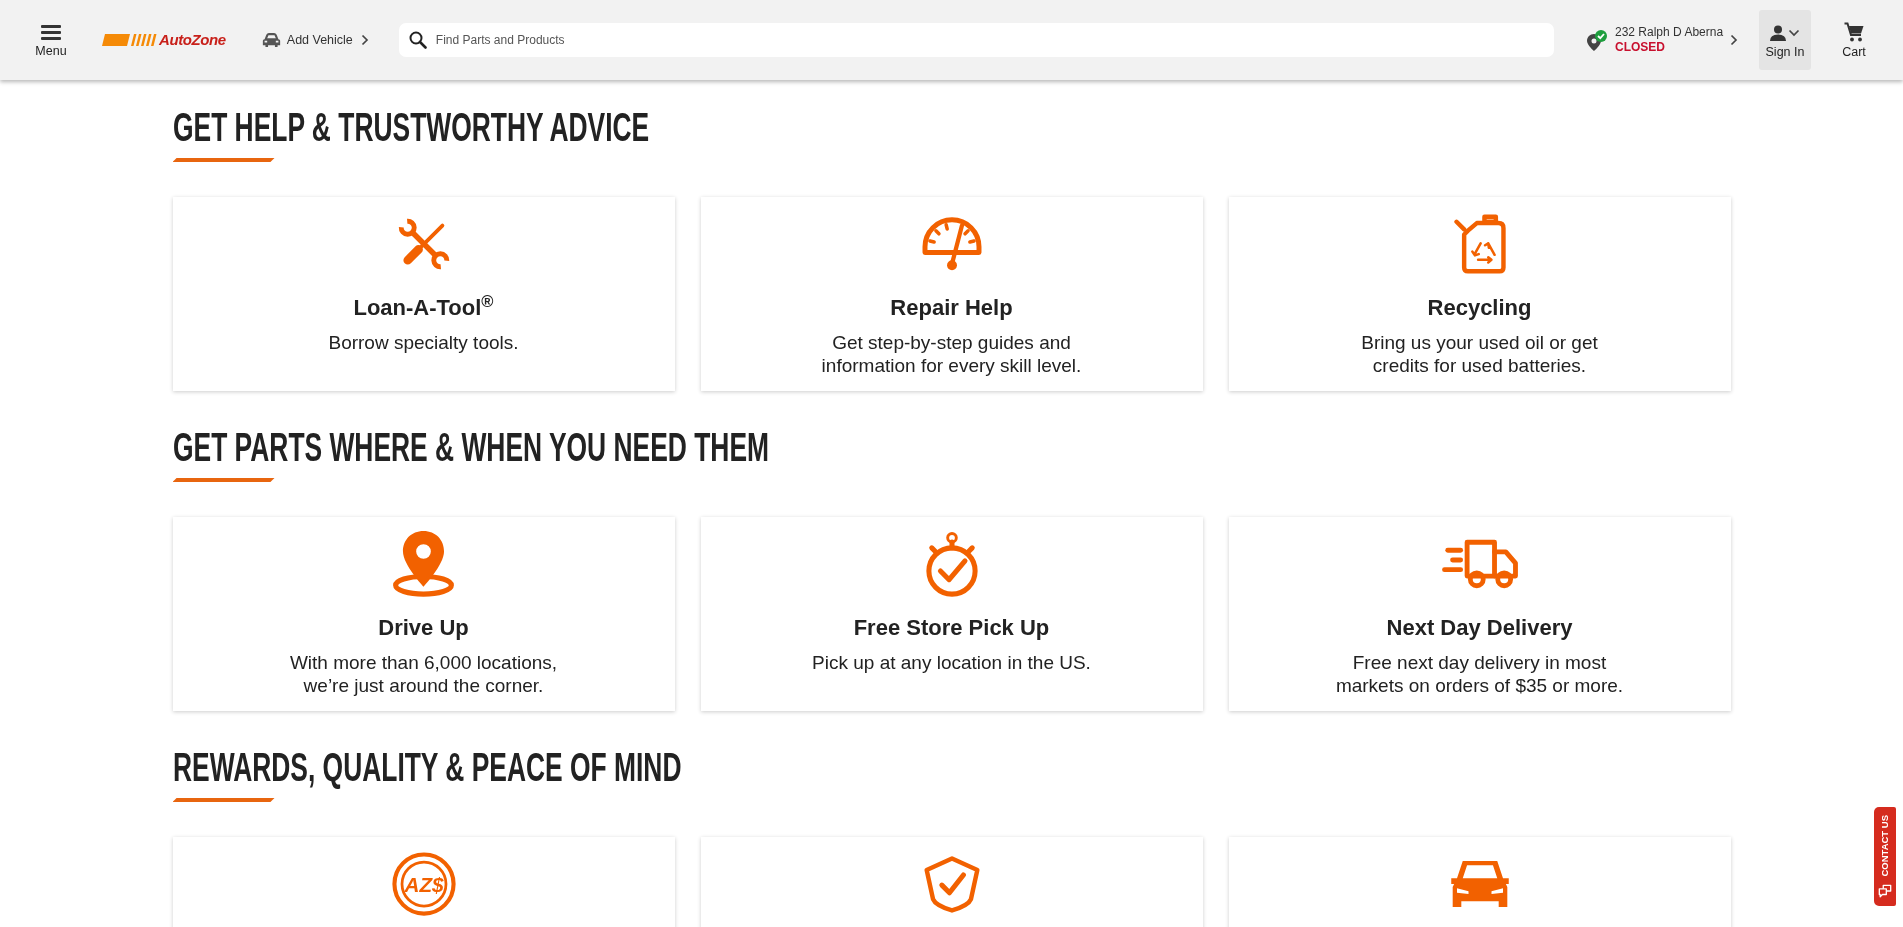 This screenshot has width=1903, height=927. I want to click on cart-icon, so click(1854, 31).